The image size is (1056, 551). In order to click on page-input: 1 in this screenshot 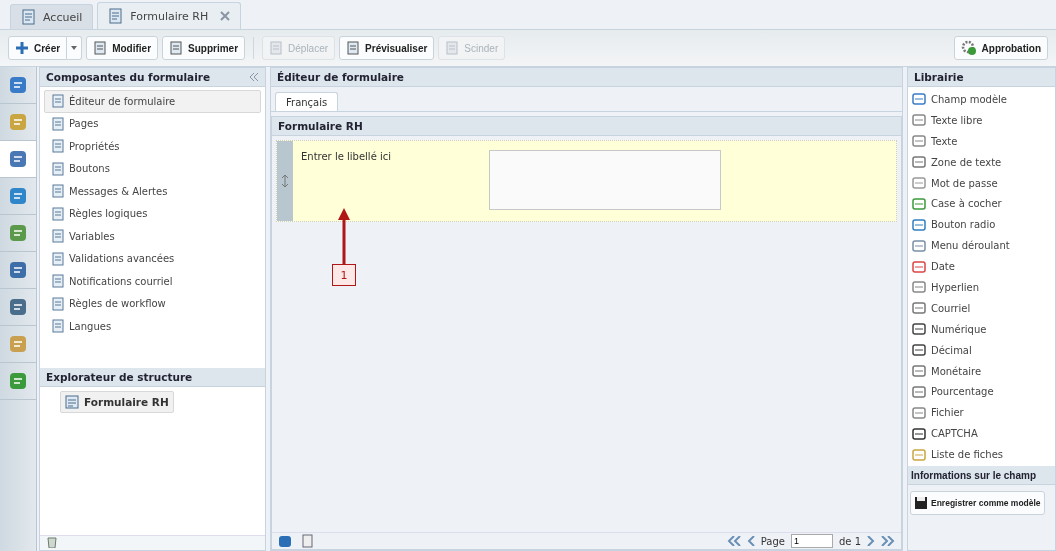, I will do `click(811, 541)`.